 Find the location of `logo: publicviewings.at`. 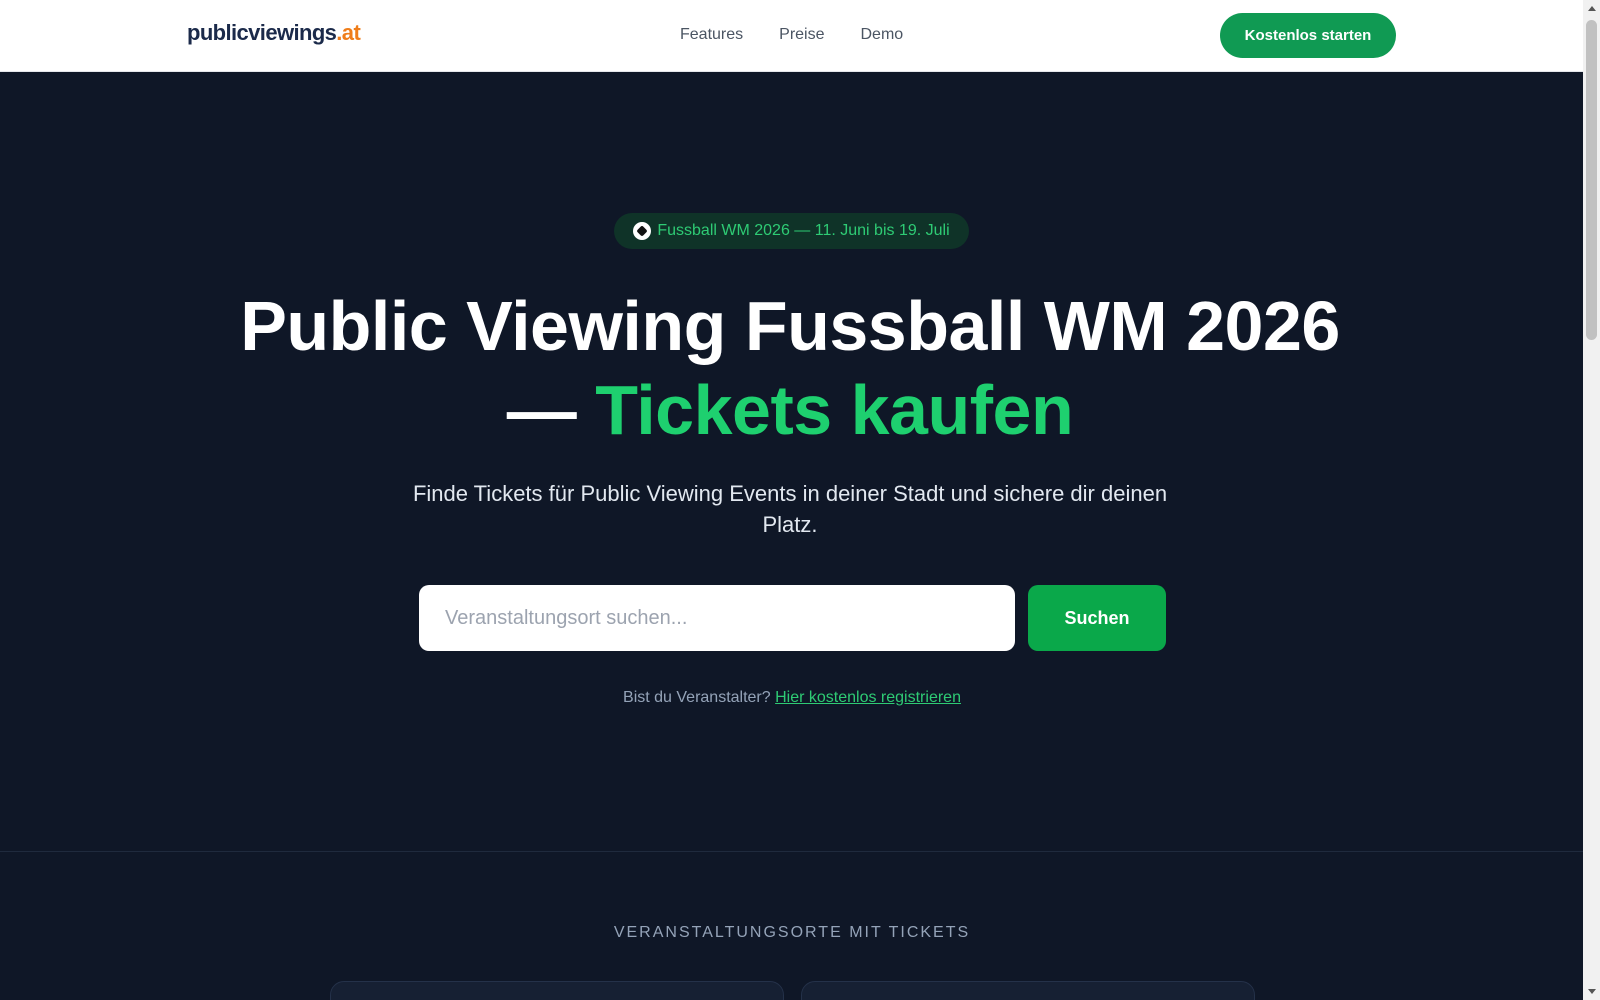

logo: publicviewings.at is located at coordinates (274, 33).